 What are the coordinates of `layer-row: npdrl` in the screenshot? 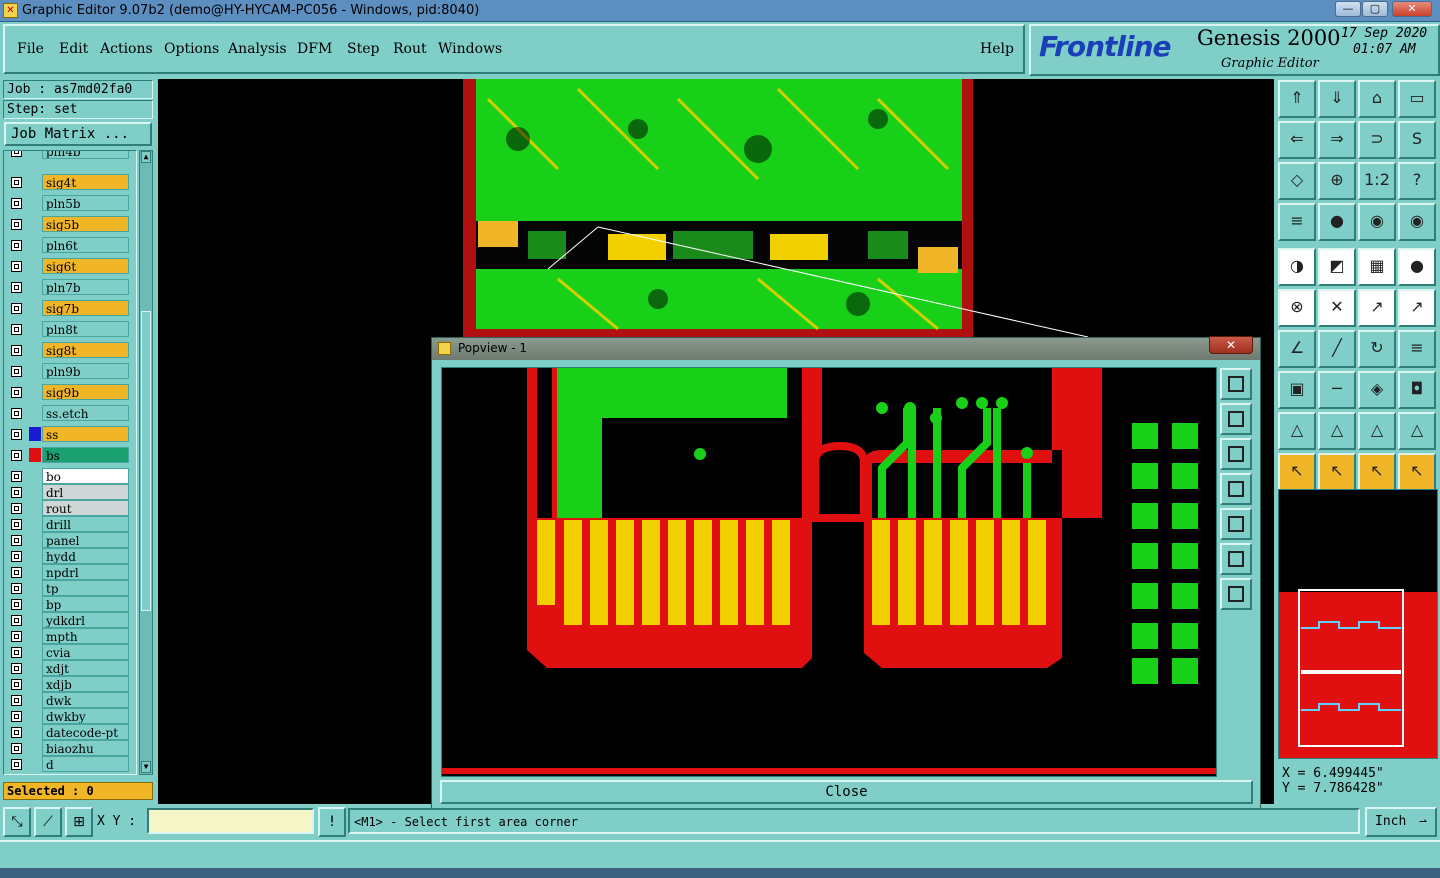 It's located at (68, 572).